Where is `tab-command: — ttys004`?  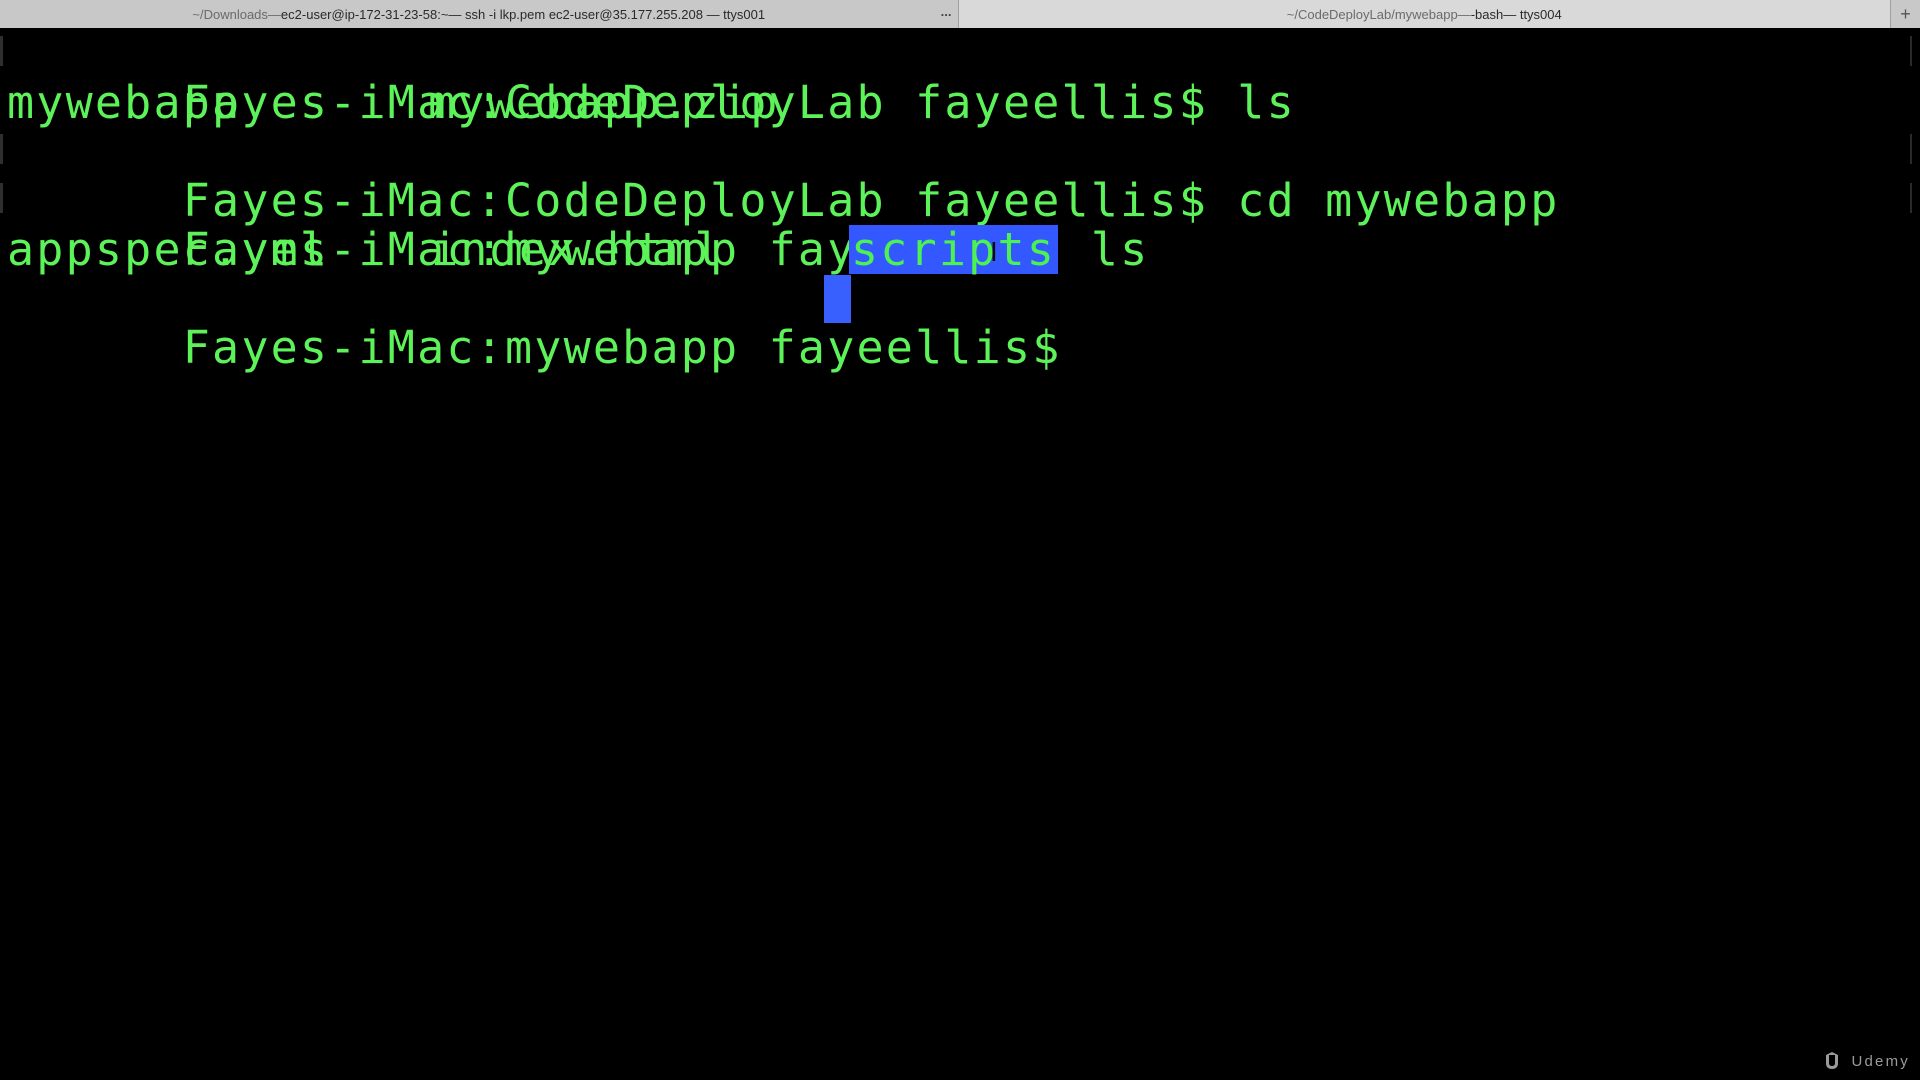 tab-command: — ttys004 is located at coordinates (1532, 14).